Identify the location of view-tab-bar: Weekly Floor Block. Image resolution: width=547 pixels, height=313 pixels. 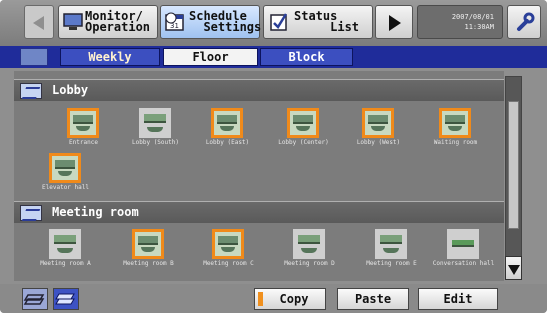
(273, 57).